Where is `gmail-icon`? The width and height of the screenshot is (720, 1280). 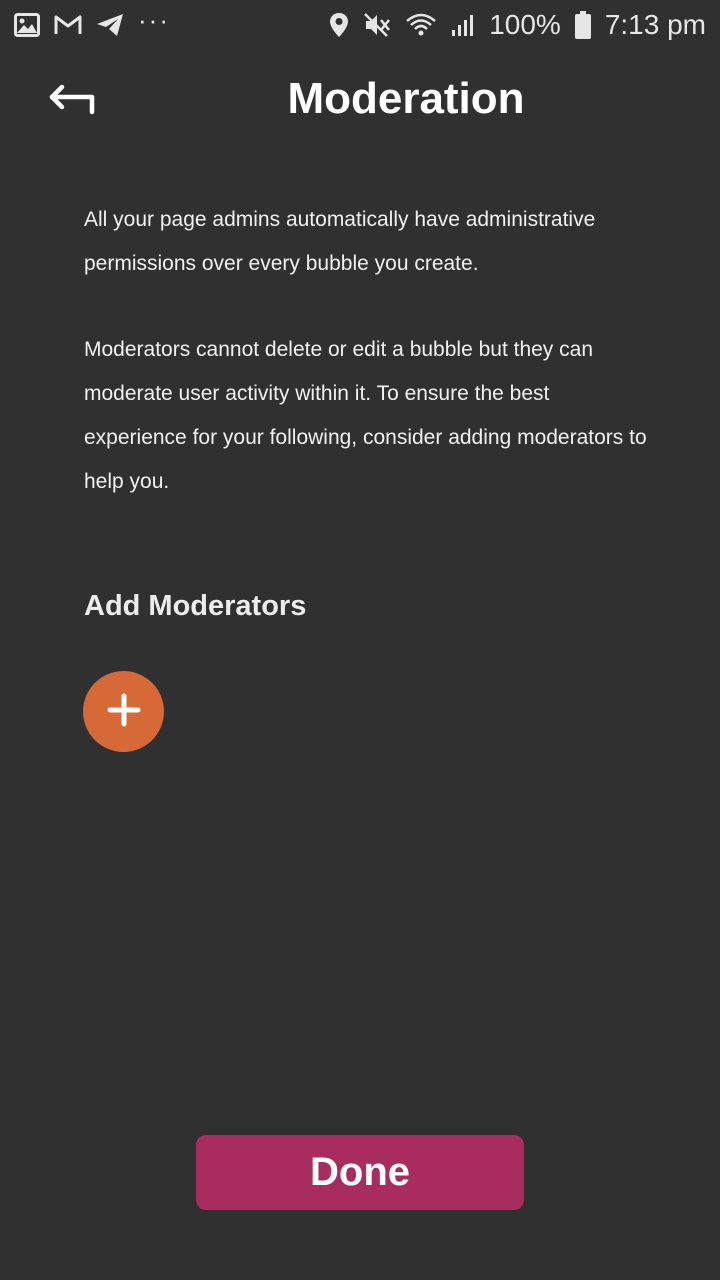 gmail-icon is located at coordinates (68, 25).